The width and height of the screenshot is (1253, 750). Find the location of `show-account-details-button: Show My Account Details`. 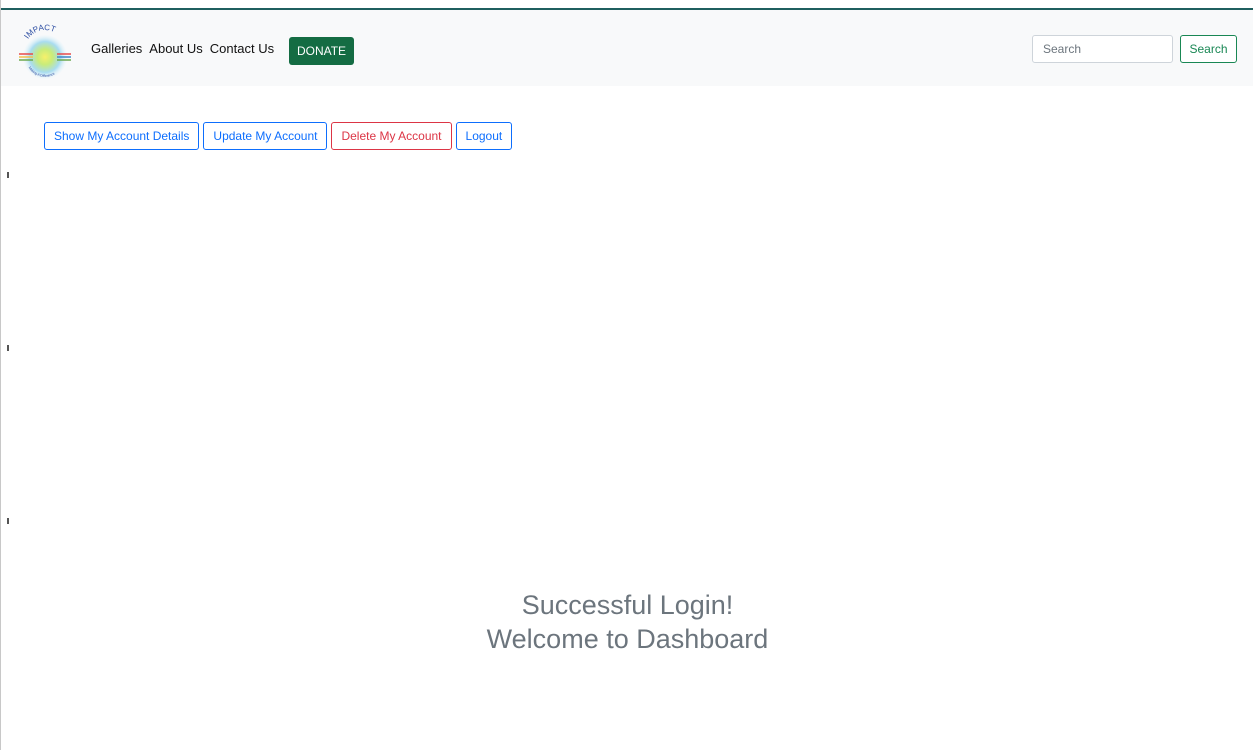

show-account-details-button: Show My Account Details is located at coordinates (122, 136).